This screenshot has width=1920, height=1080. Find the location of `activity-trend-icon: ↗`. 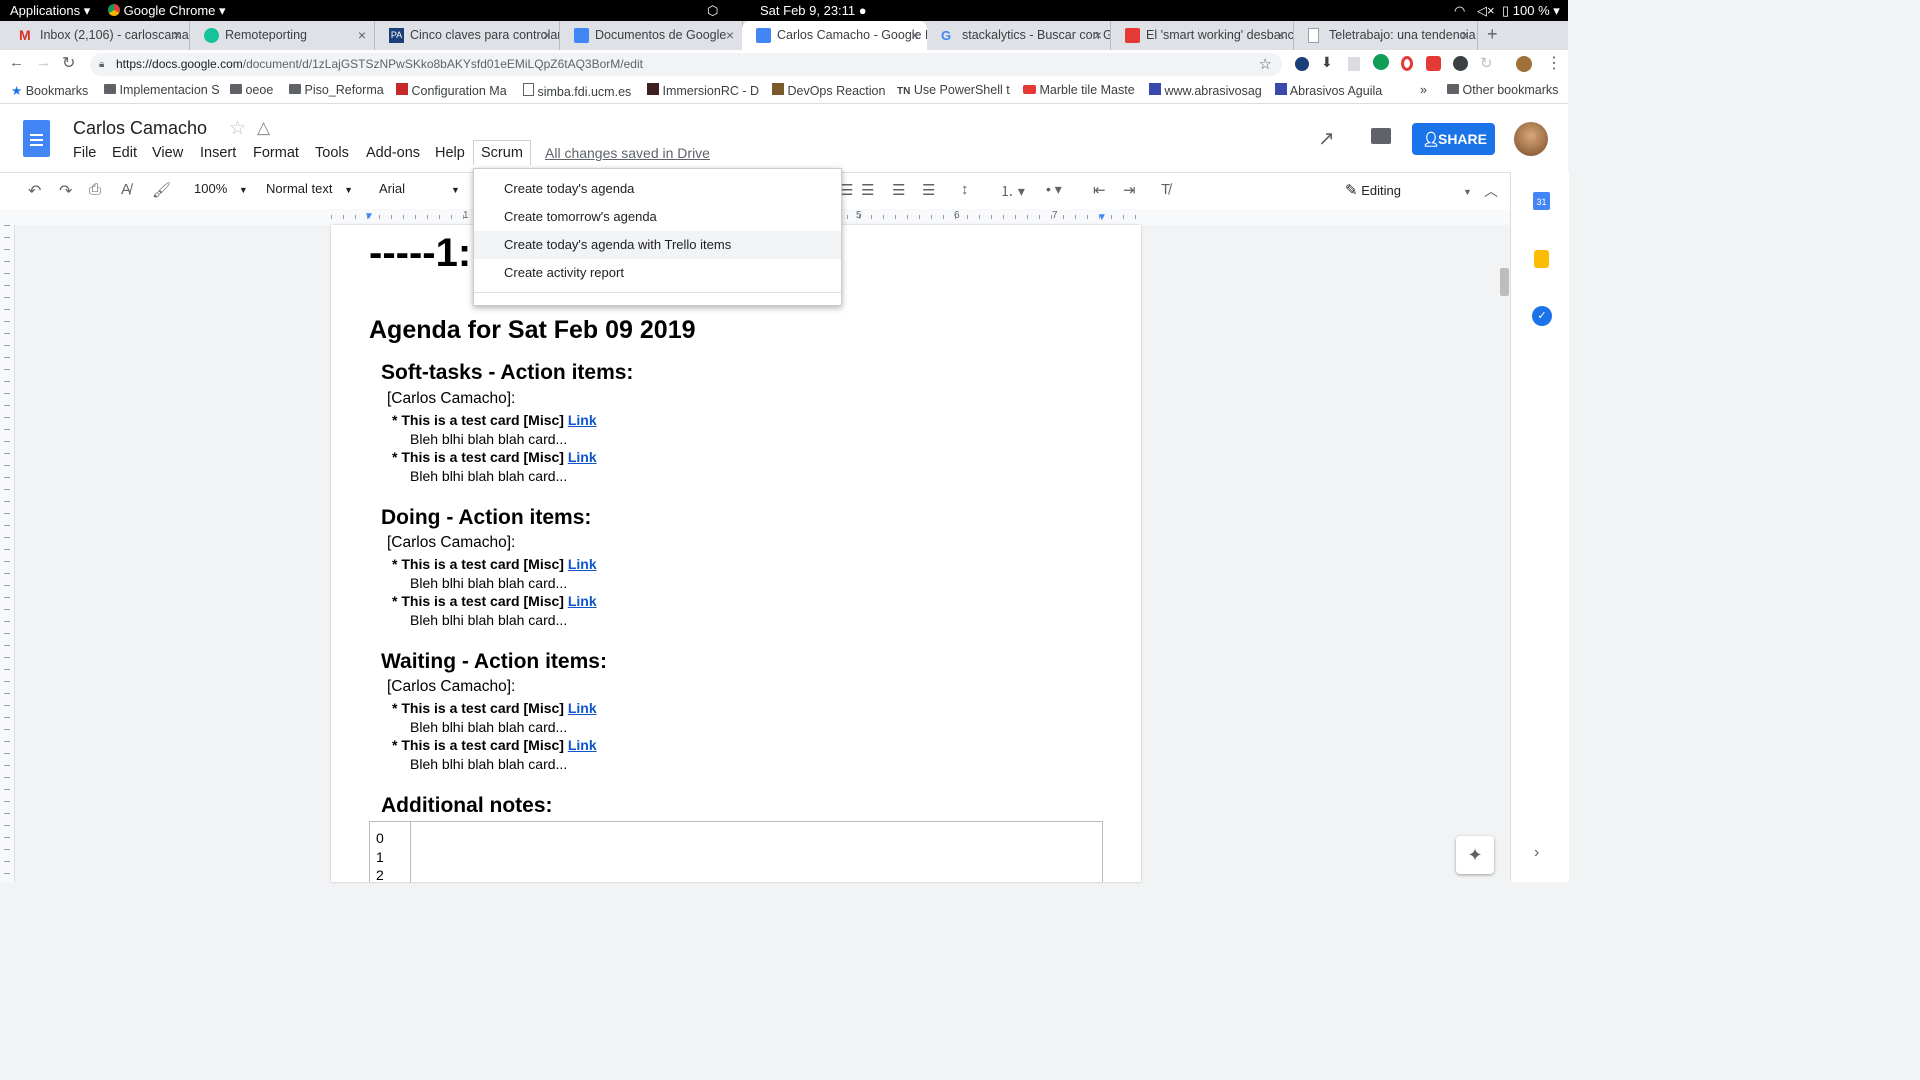

activity-trend-icon: ↗ is located at coordinates (1326, 138).